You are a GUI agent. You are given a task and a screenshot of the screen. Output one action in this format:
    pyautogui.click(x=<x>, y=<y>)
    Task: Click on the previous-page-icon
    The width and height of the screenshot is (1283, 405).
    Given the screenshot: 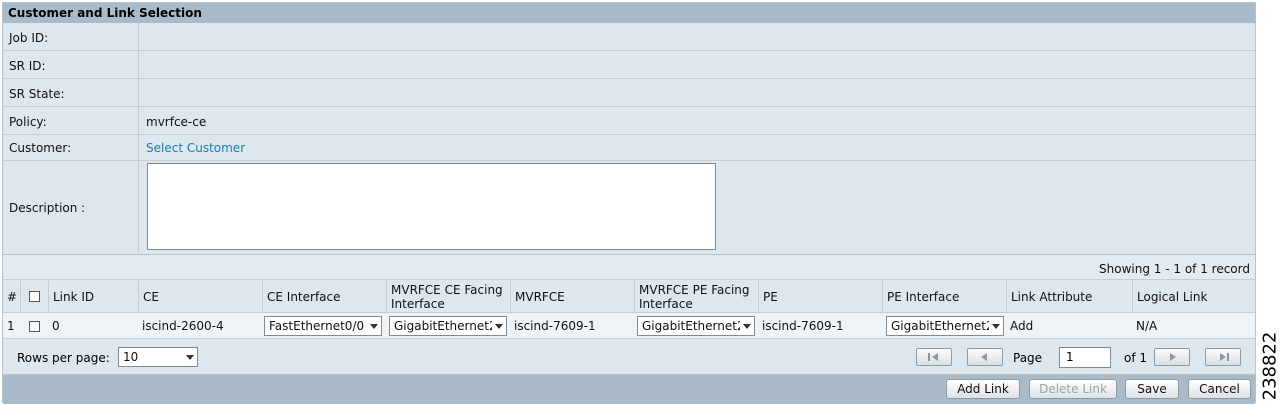 What is the action you would take?
    pyautogui.click(x=984, y=357)
    